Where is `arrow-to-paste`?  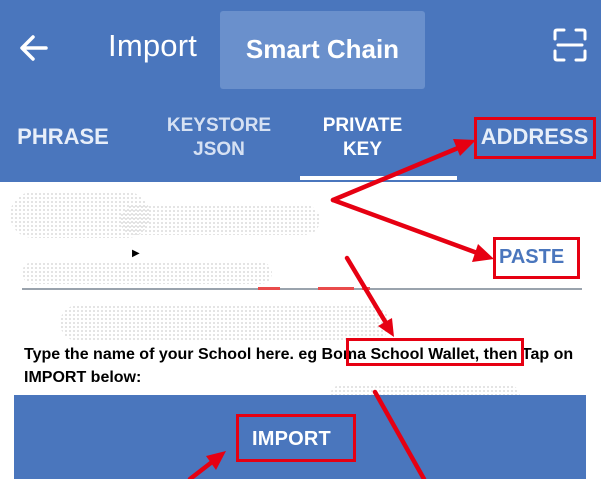
arrow-to-paste is located at coordinates (406, 227).